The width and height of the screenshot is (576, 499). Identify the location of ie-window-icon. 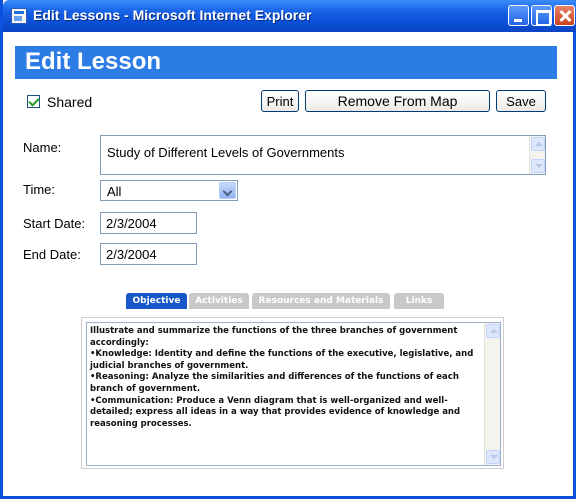
(19, 16).